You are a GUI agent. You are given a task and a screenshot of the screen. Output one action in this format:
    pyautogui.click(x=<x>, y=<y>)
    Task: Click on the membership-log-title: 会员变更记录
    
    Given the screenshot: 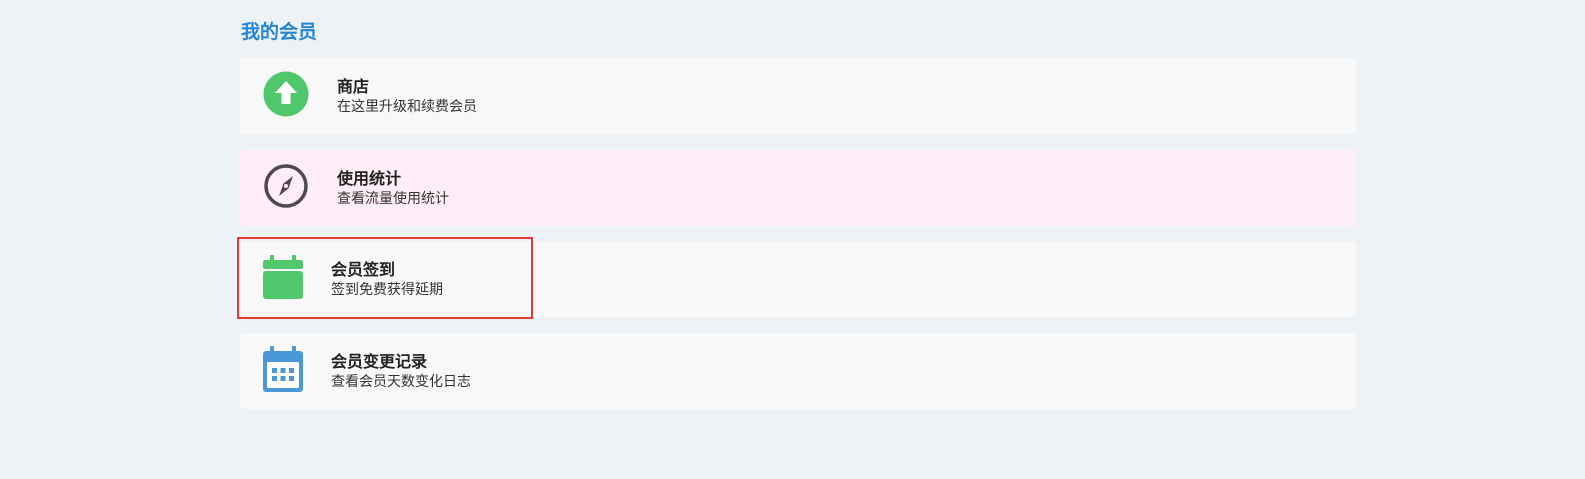 What is the action you would take?
    pyautogui.click(x=379, y=361)
    